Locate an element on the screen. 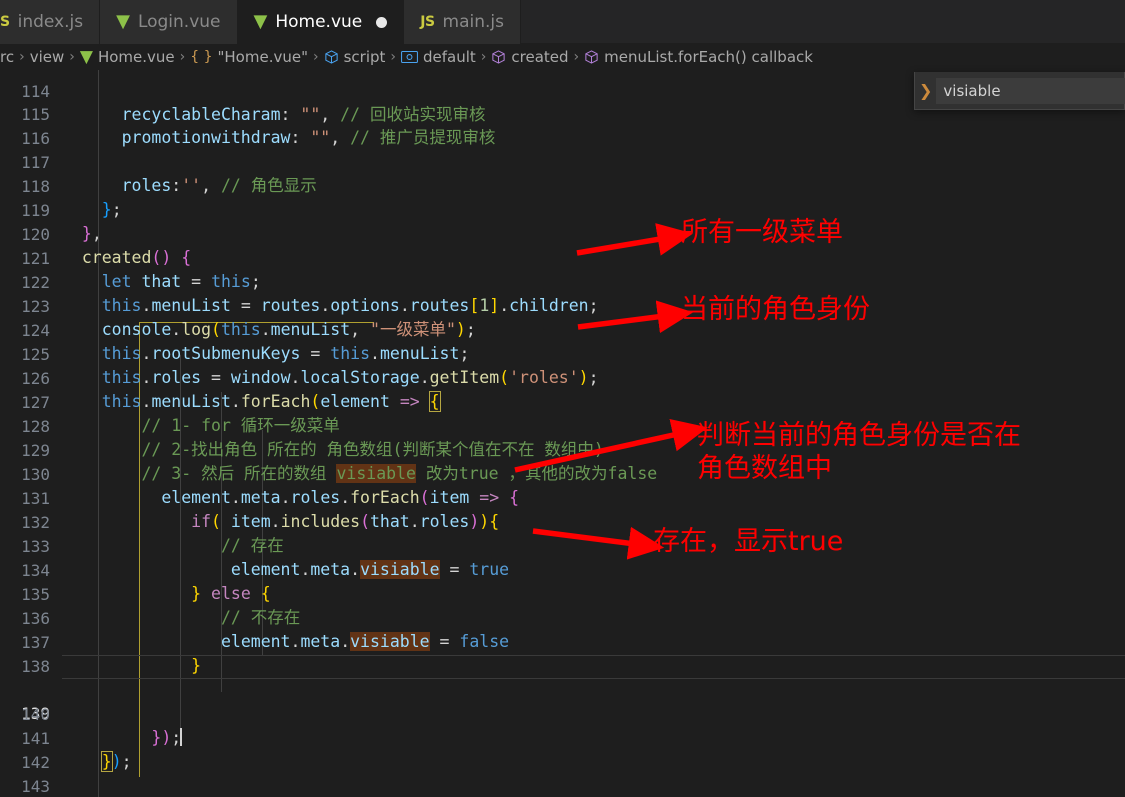 This screenshot has height=797, width=1125. breadcrumb-label: Home.vue is located at coordinates (136, 57).